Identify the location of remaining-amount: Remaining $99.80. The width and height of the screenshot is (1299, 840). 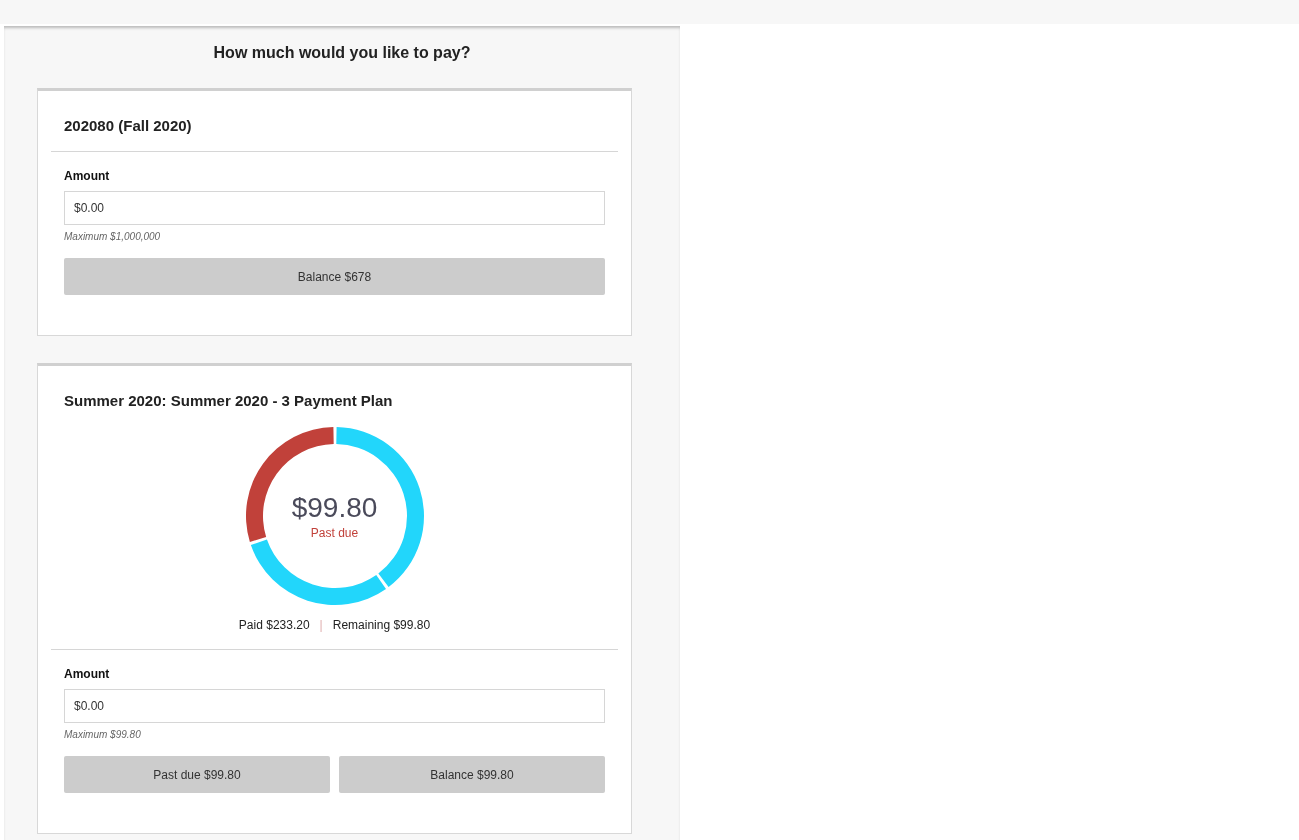
(381, 625).